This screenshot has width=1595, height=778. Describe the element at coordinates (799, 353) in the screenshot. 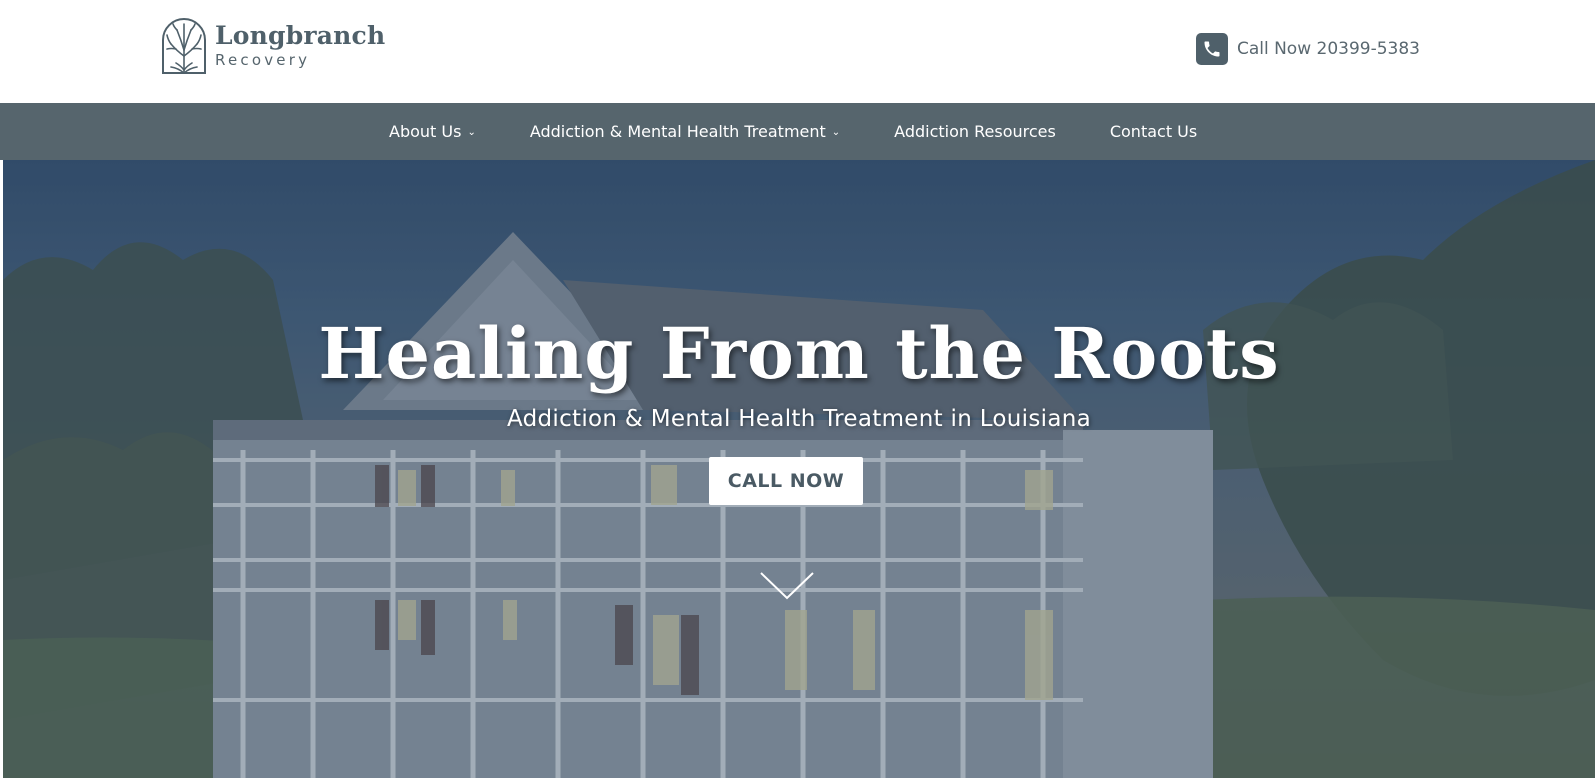

I see `hero-title: Healing From the Roots` at that location.